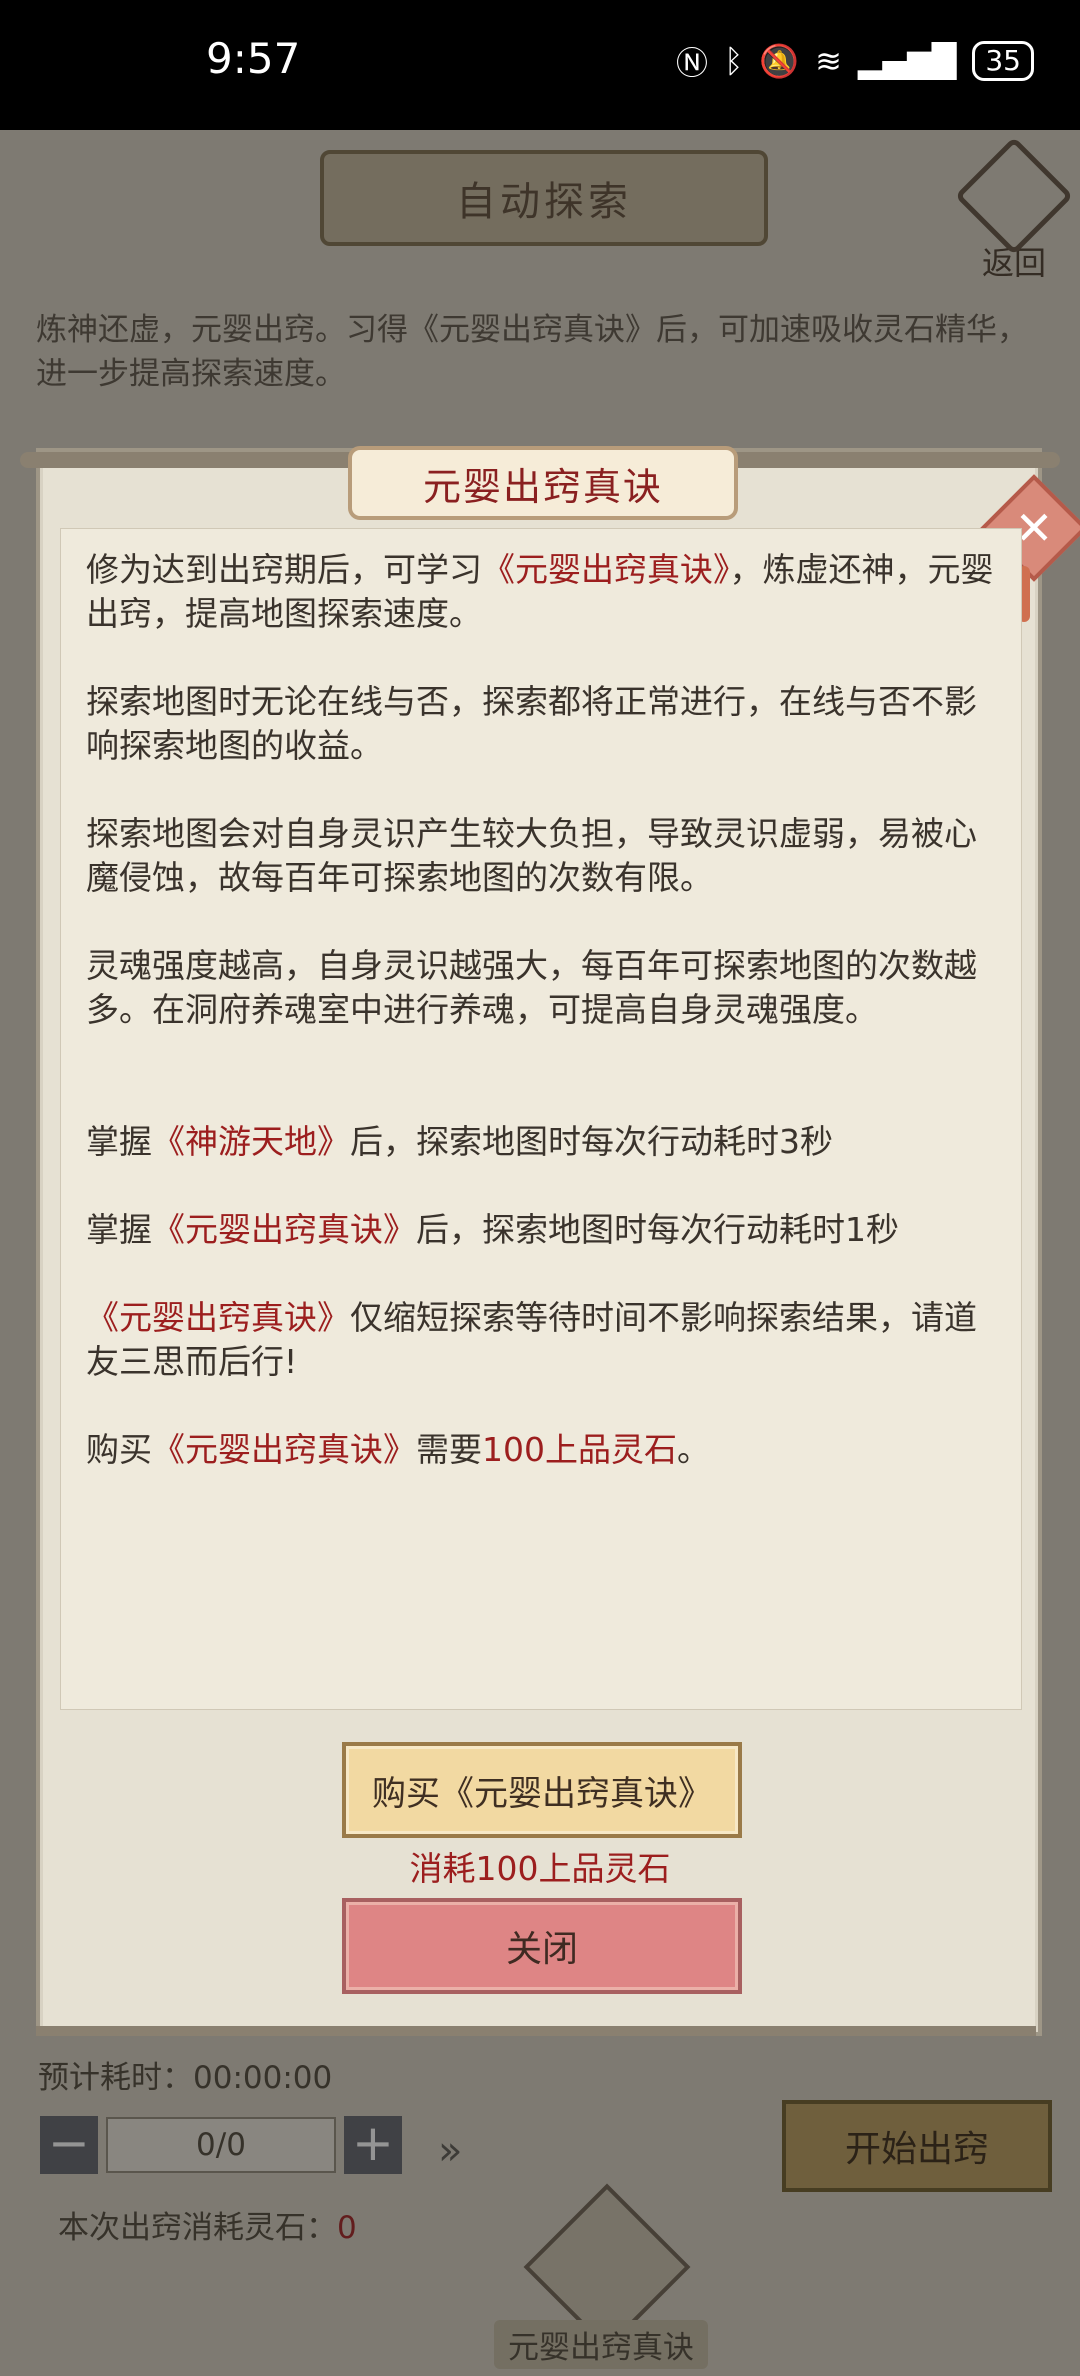 This screenshot has width=1080, height=2376. I want to click on dialog-title: 元婴出窍真诀, so click(543, 483).